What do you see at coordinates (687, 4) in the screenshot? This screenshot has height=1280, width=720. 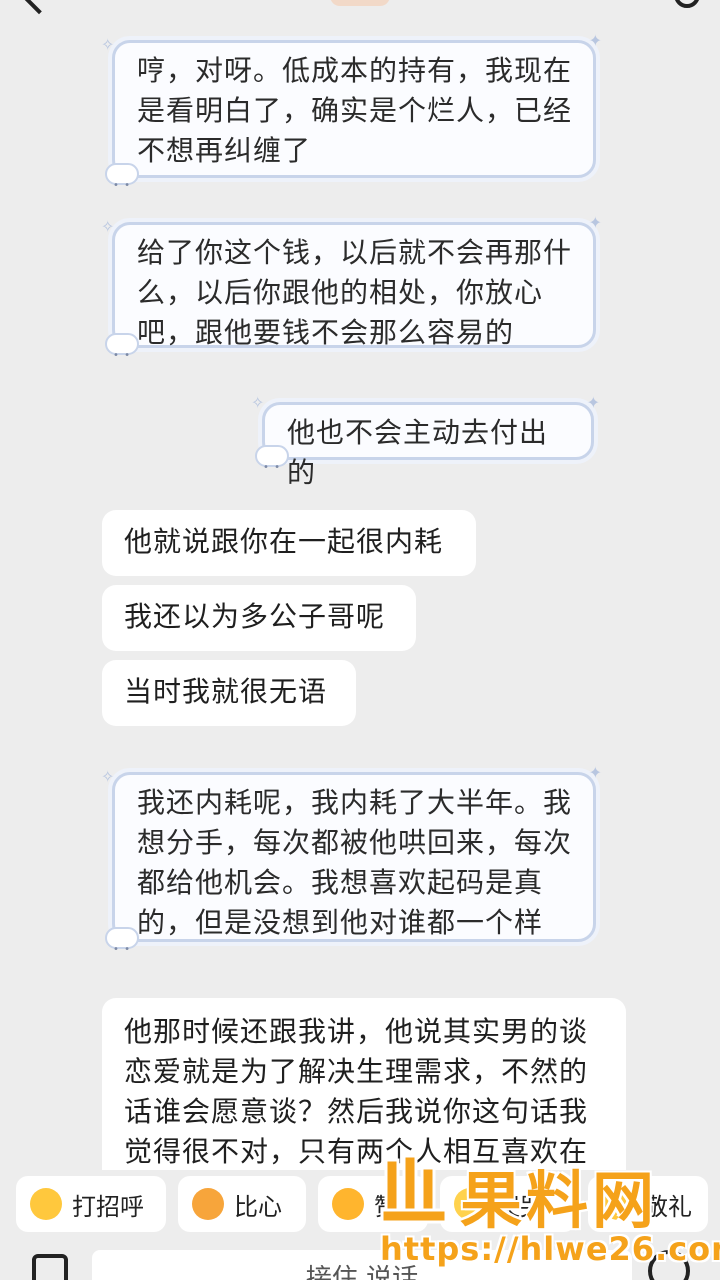 I see `more-options-icon` at bounding box center [687, 4].